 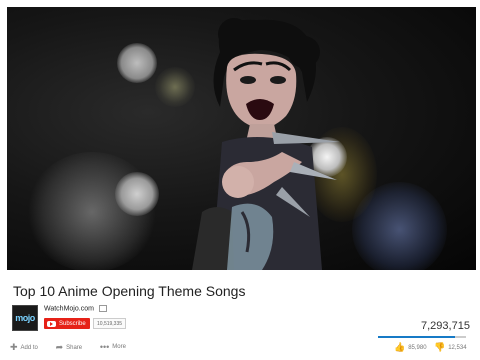 I want to click on add-icon: ✚, so click(x=14, y=347).